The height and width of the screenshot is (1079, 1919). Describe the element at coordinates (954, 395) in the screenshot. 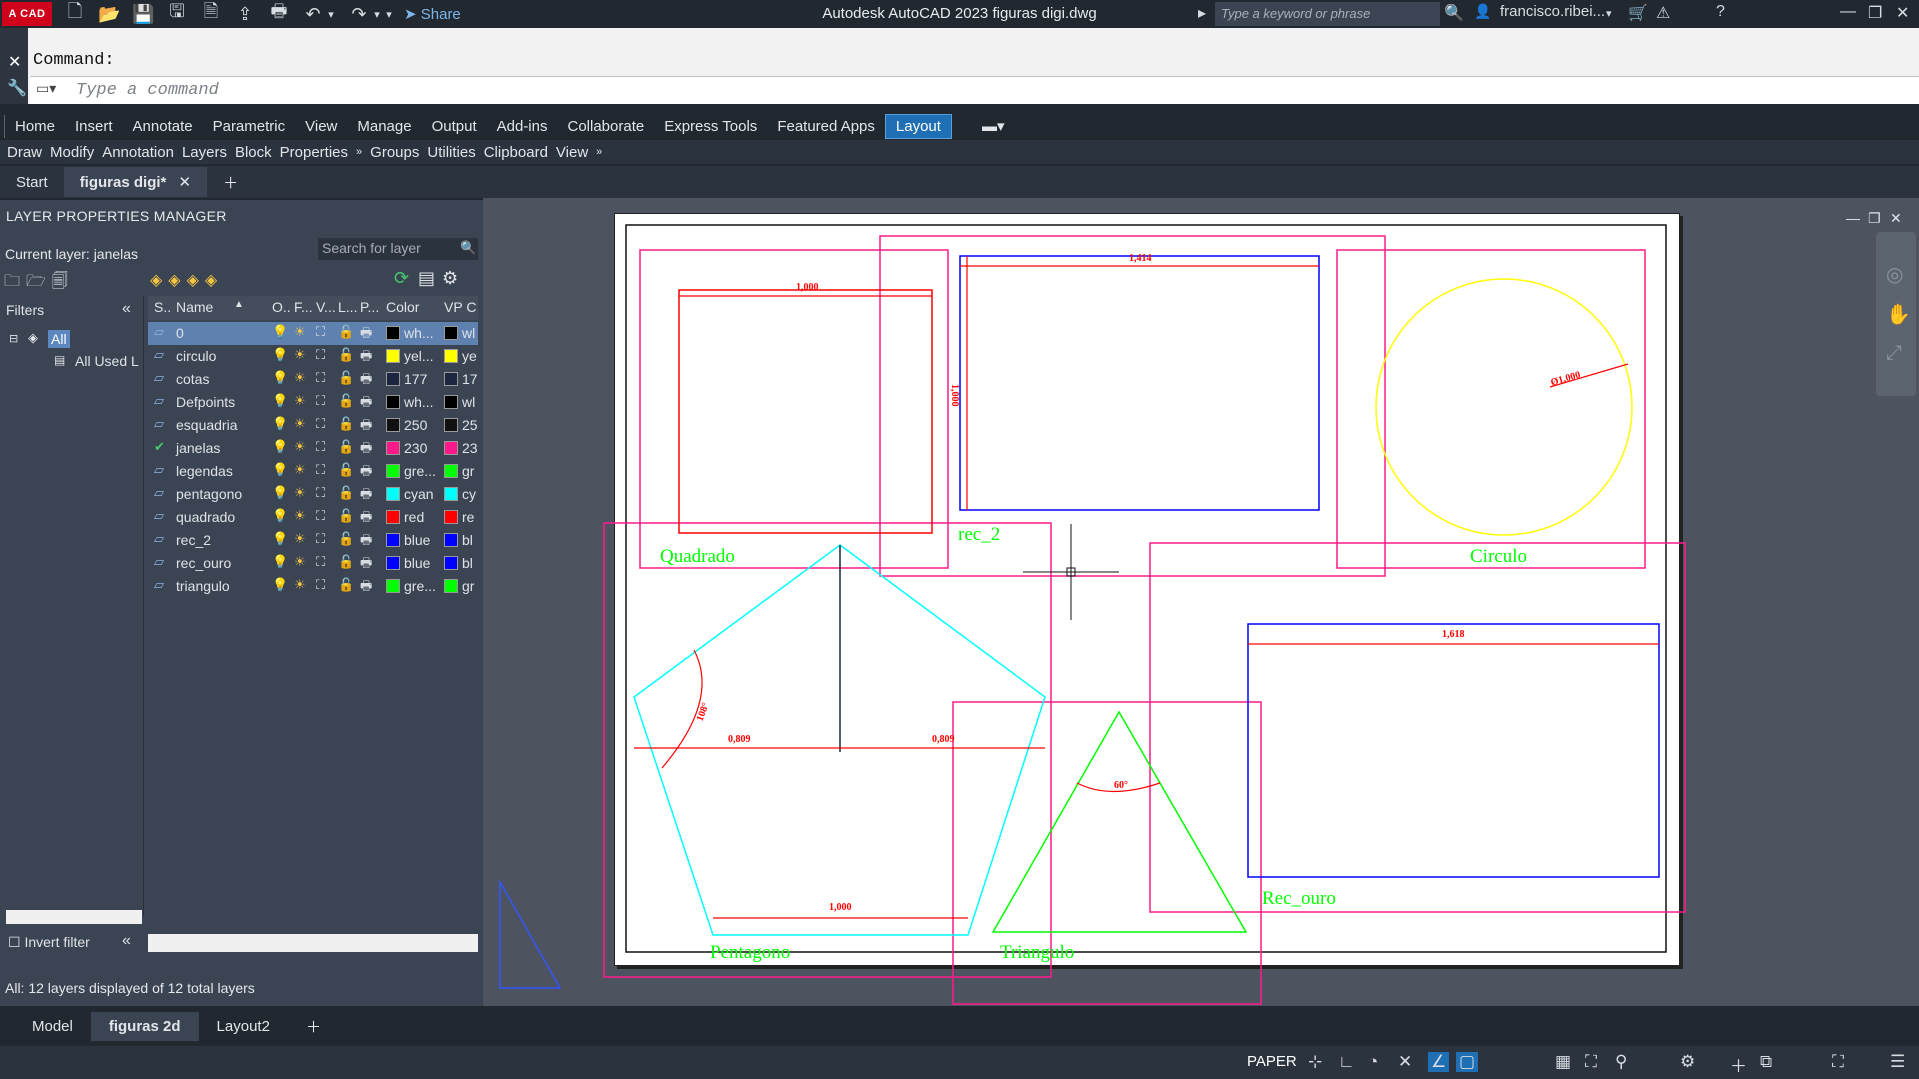

I see `dim-rec2-height: 1,000` at that location.